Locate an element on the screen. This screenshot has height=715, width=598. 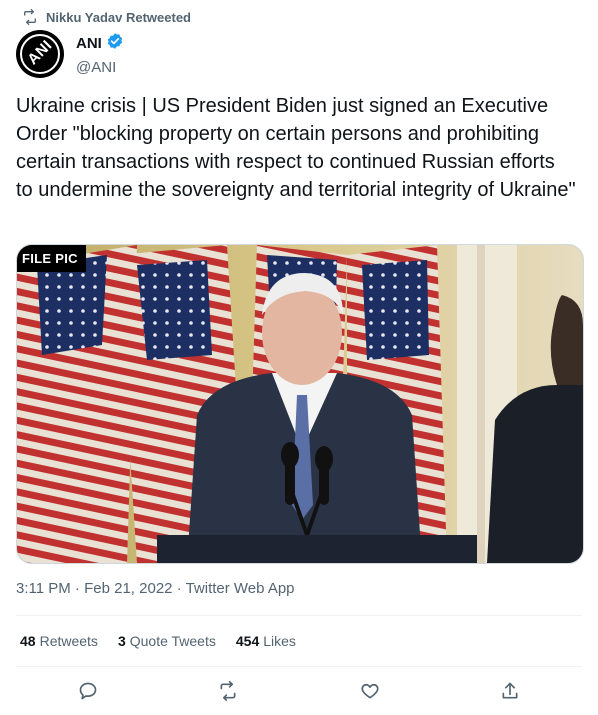
tweet-source: Twitter Web App is located at coordinates (240, 588).